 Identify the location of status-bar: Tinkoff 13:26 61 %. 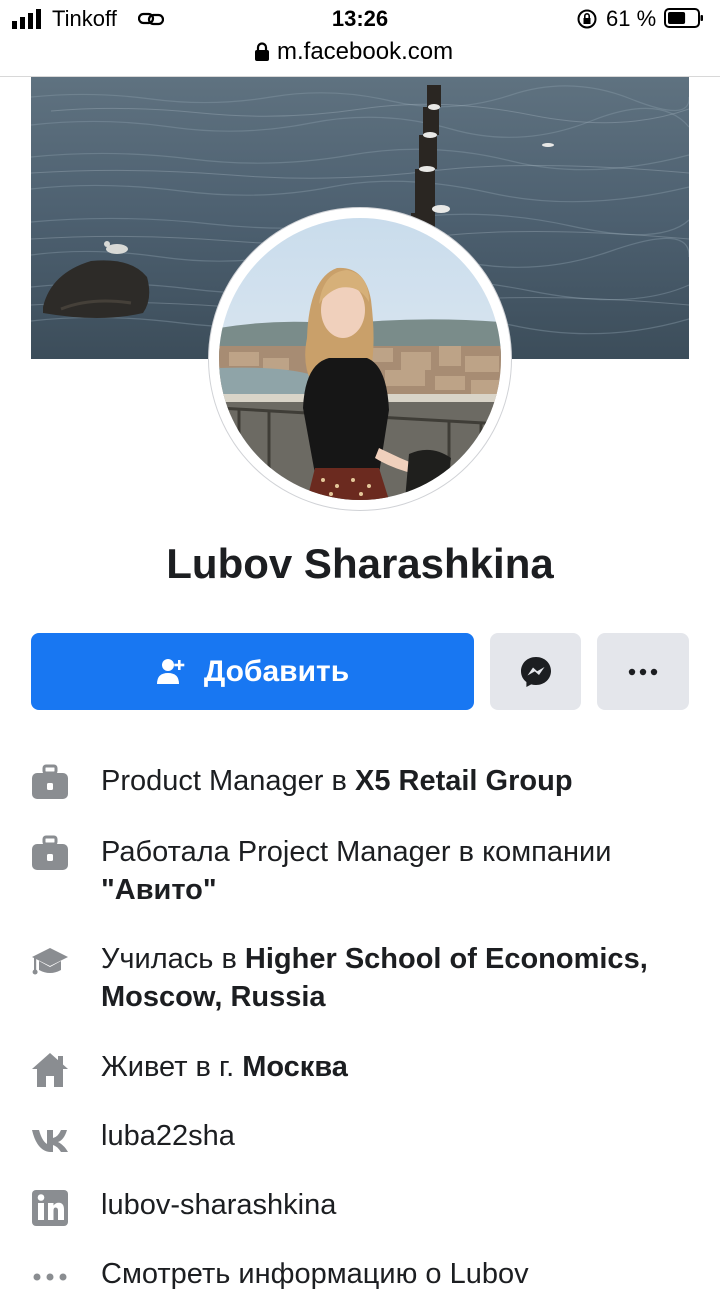
(360, 19).